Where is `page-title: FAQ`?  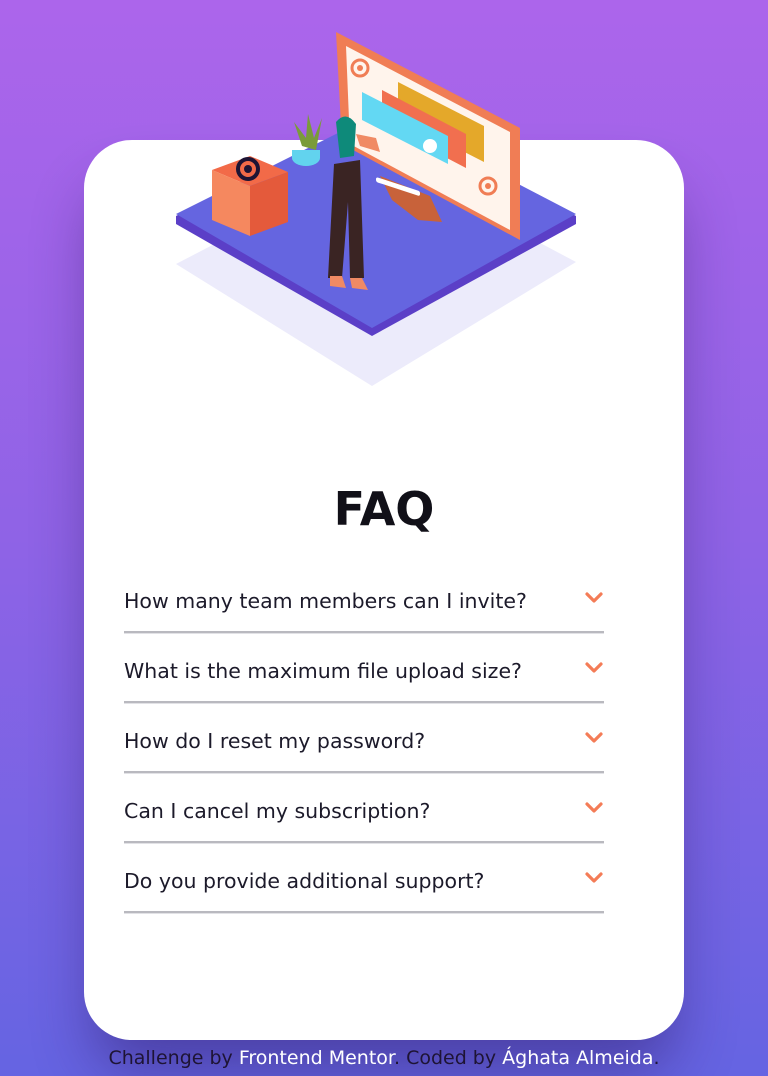 page-title: FAQ is located at coordinates (384, 509).